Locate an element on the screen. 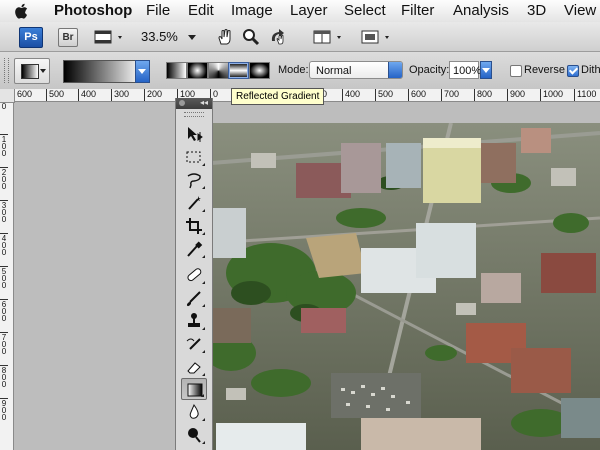 This screenshot has width=600, height=450. chevron-down-icon is located at coordinates (486, 70).